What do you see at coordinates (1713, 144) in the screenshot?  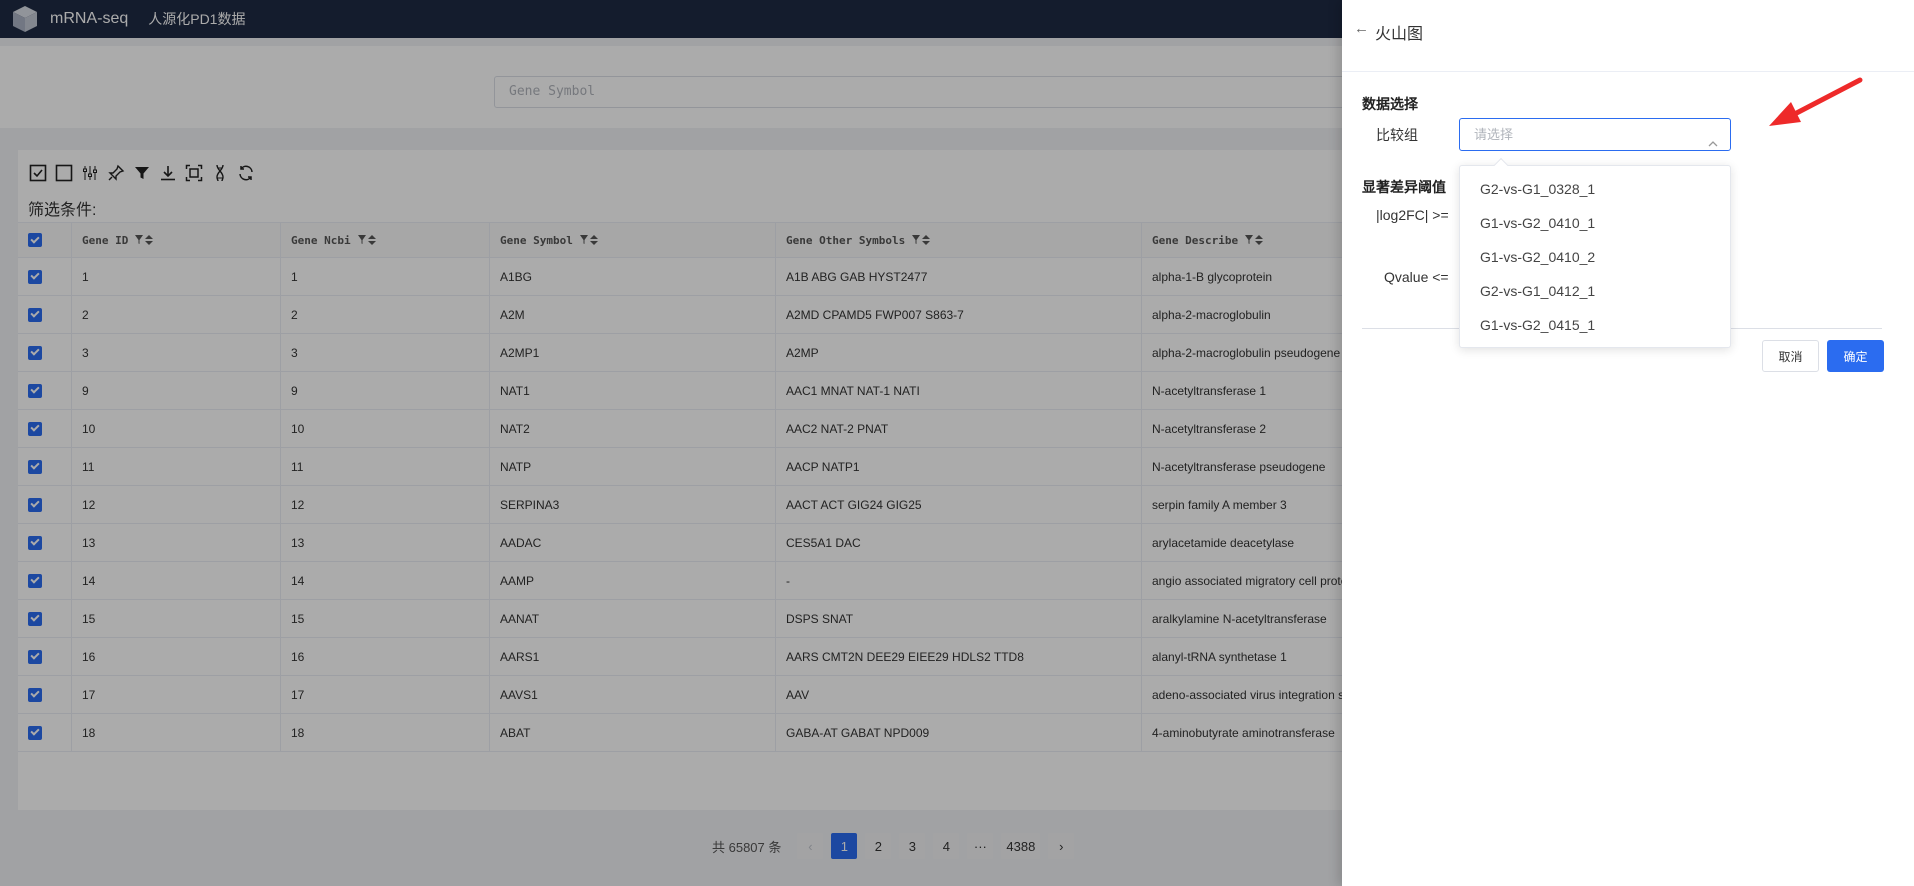 I see `chevron-up-icon` at bounding box center [1713, 144].